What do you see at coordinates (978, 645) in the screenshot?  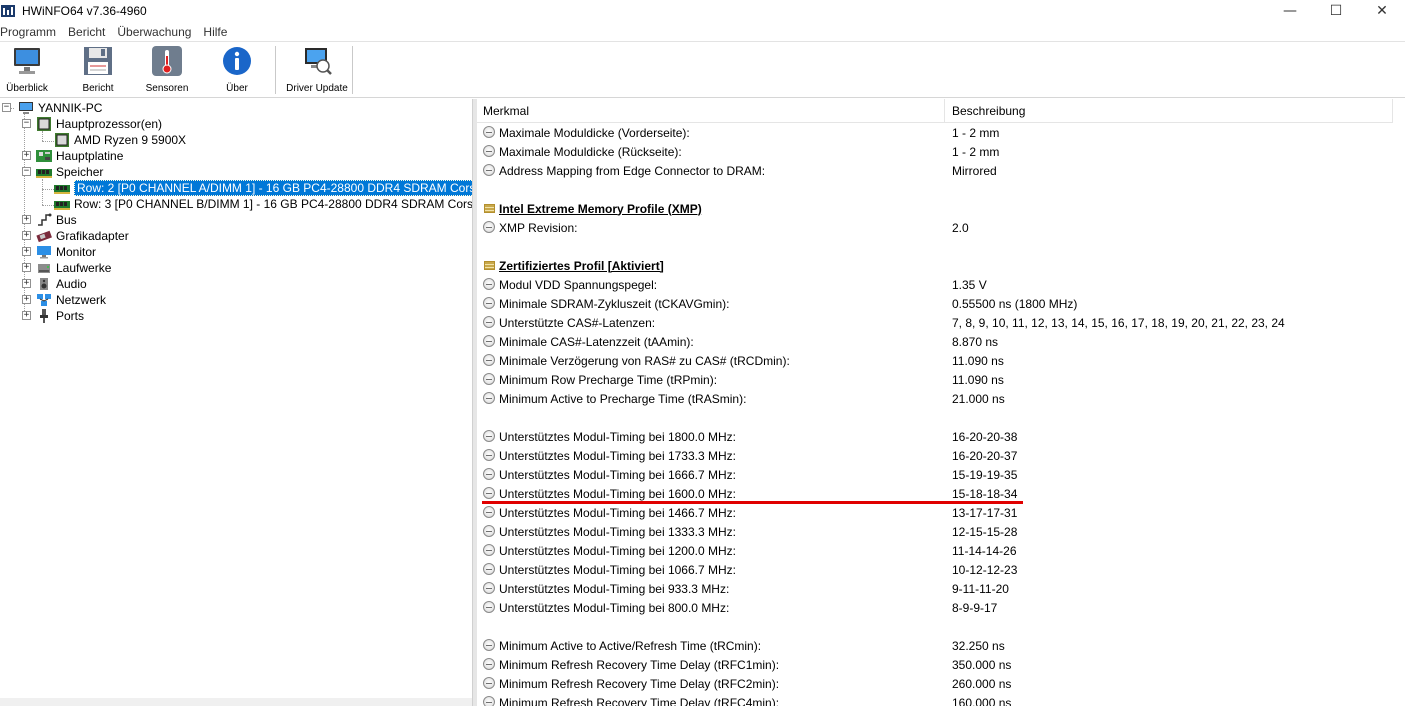 I see `property-value: 32.250 ns` at bounding box center [978, 645].